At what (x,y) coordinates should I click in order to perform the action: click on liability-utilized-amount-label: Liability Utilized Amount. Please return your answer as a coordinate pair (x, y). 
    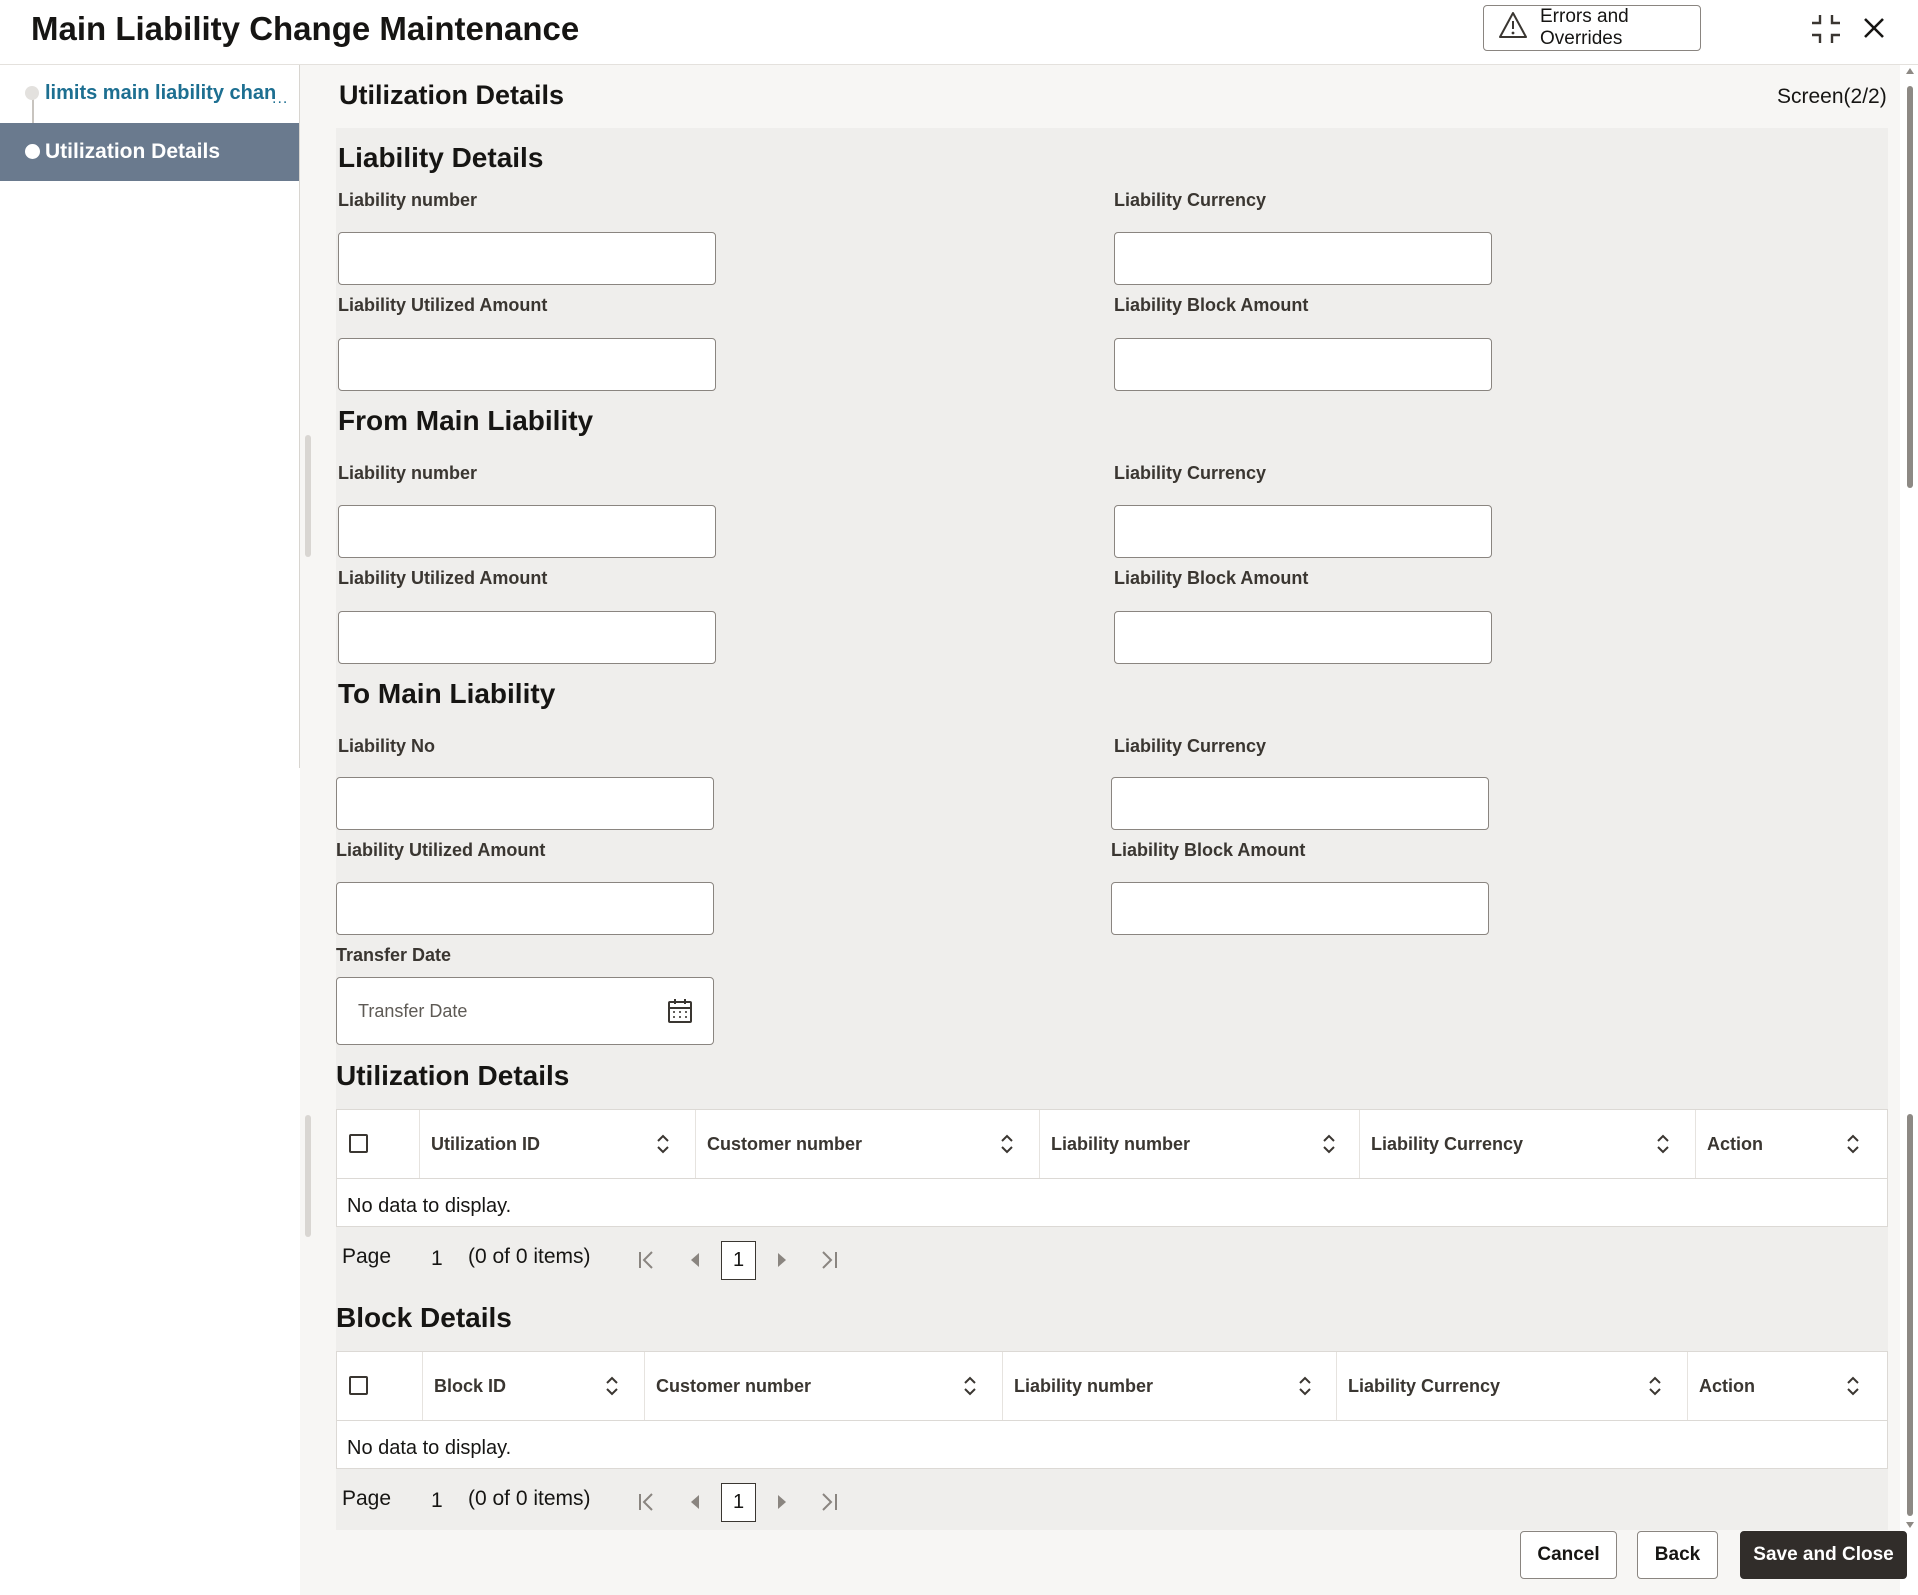
    Looking at the image, I should click on (443, 305).